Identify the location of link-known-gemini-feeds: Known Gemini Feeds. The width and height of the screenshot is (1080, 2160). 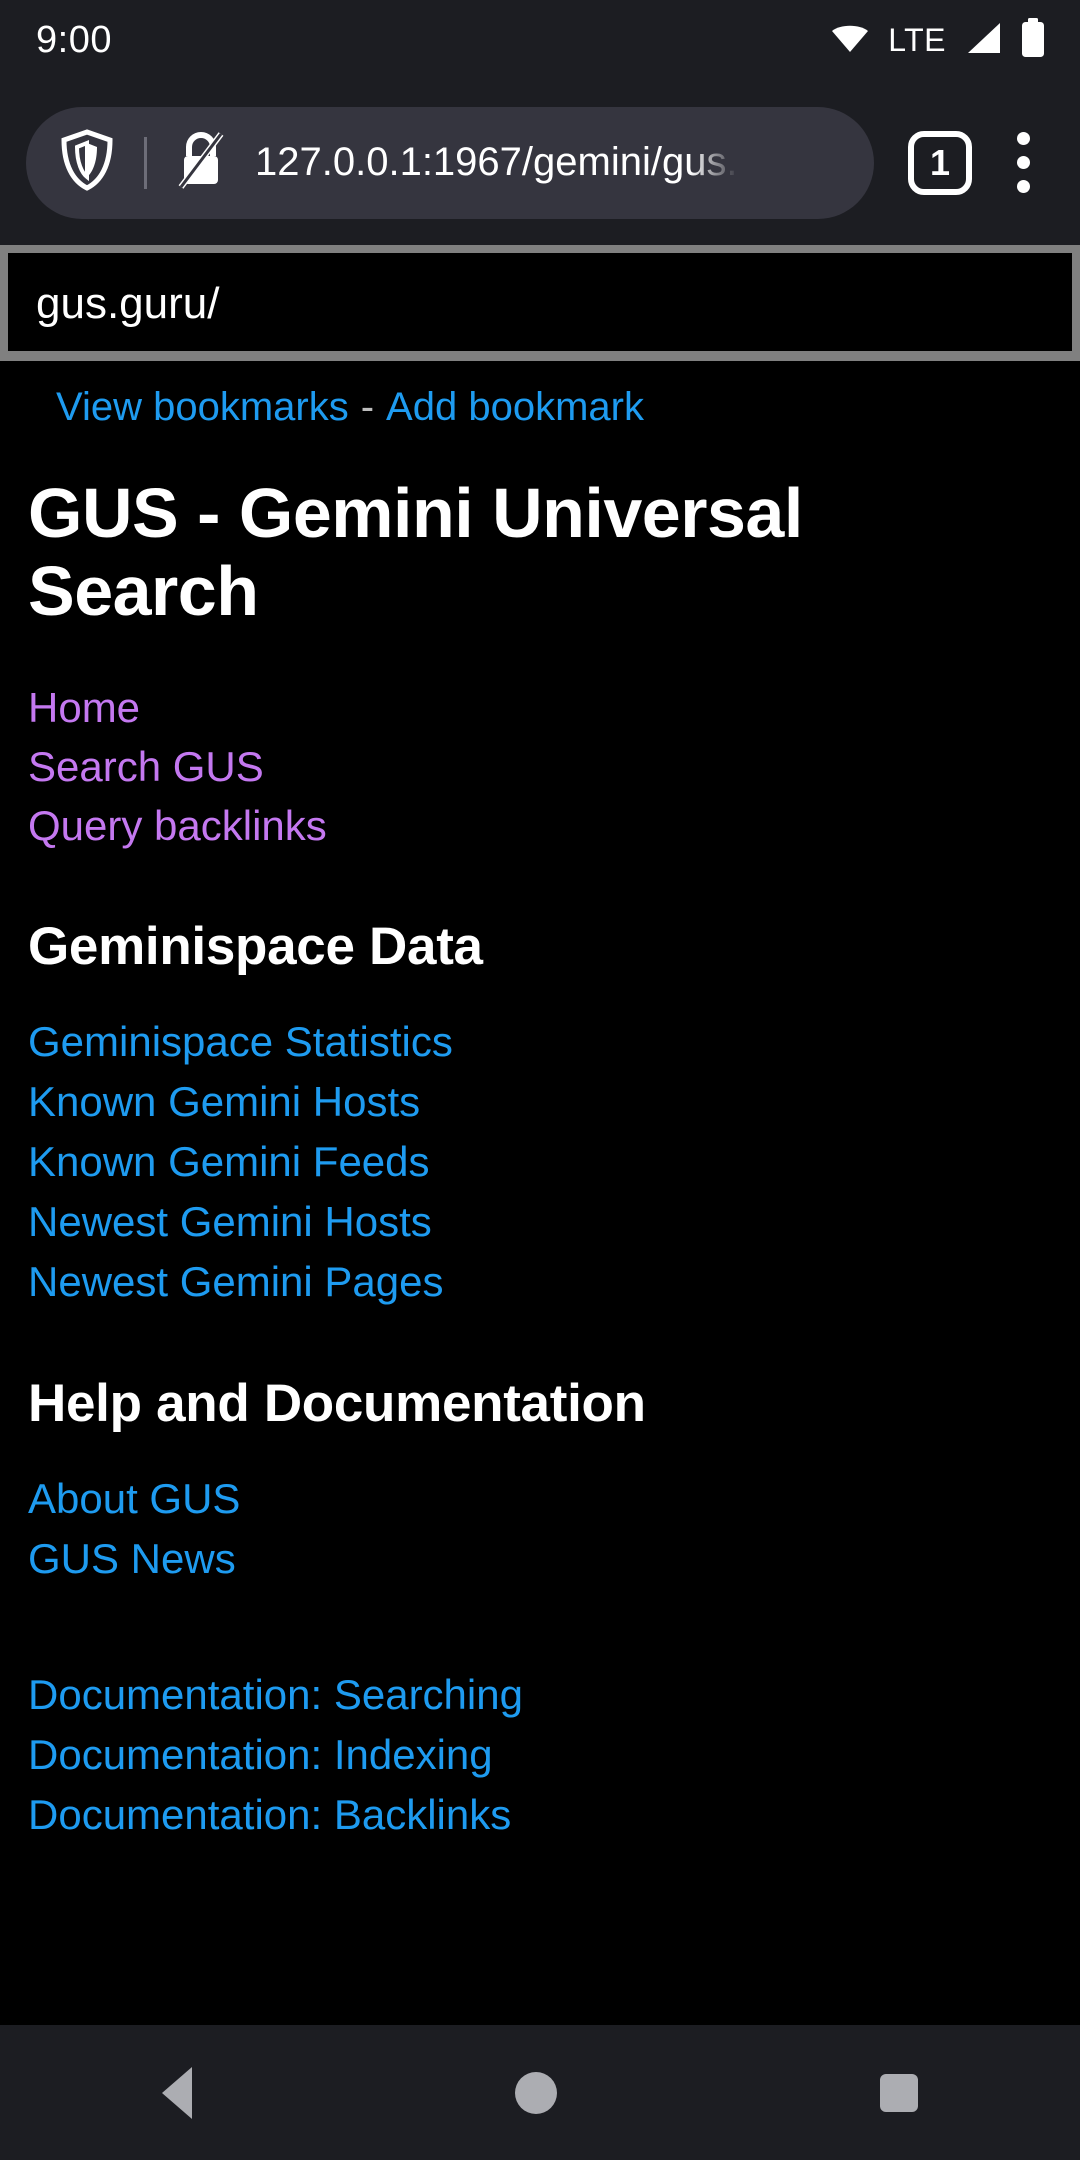
(554, 1161).